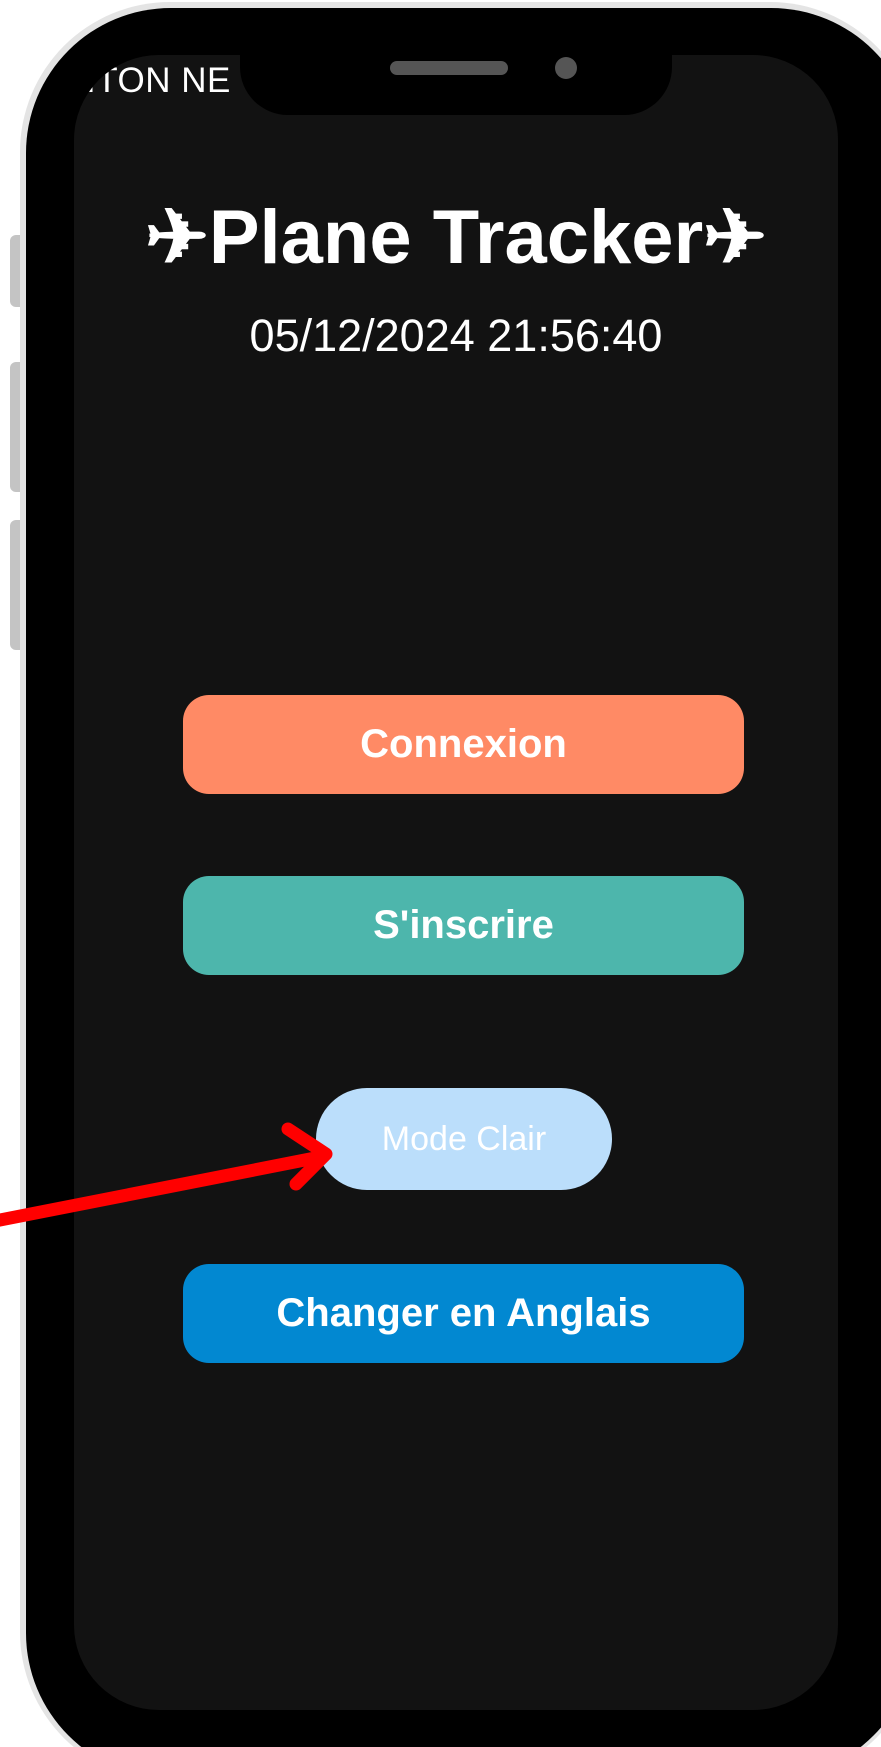 This screenshot has width=881, height=1747. I want to click on current-datetime: 05/12/2024 21:56:40, so click(456, 335).